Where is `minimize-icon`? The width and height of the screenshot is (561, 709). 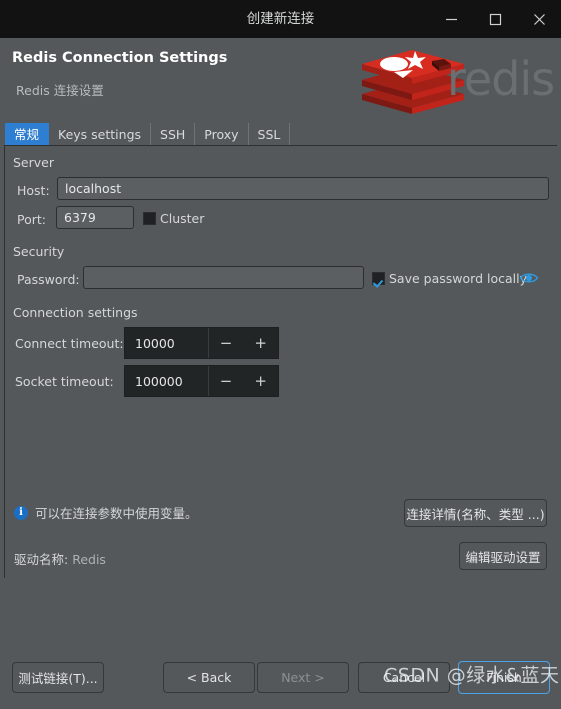
minimize-icon is located at coordinates (451, 19).